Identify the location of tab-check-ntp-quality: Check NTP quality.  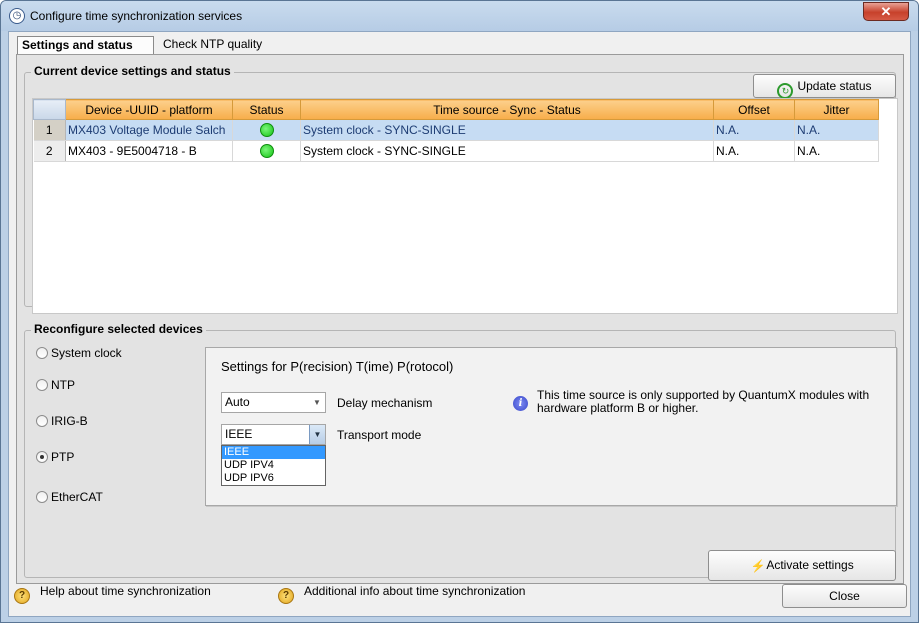
(216, 45).